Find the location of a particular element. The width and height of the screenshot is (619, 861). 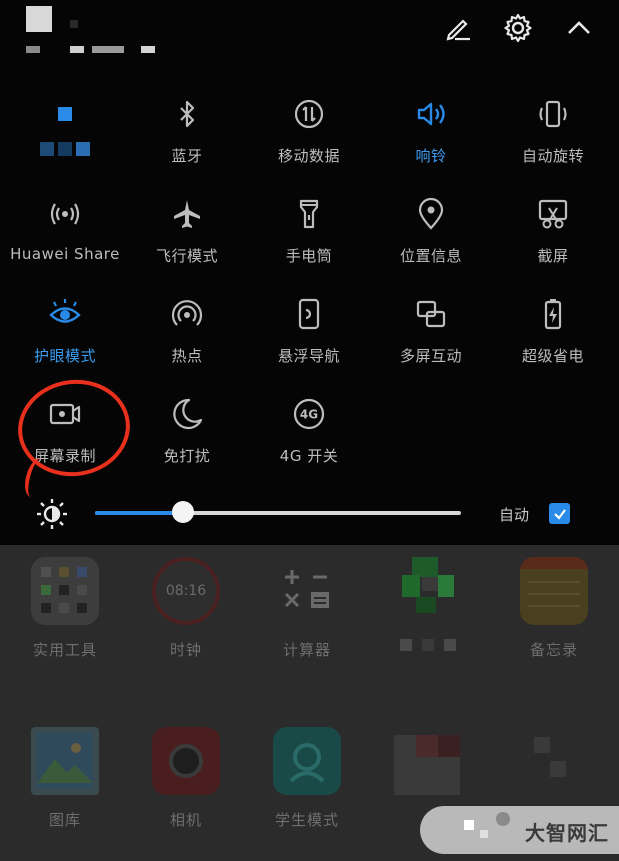

calculator-icon is located at coordinates (307, 591).